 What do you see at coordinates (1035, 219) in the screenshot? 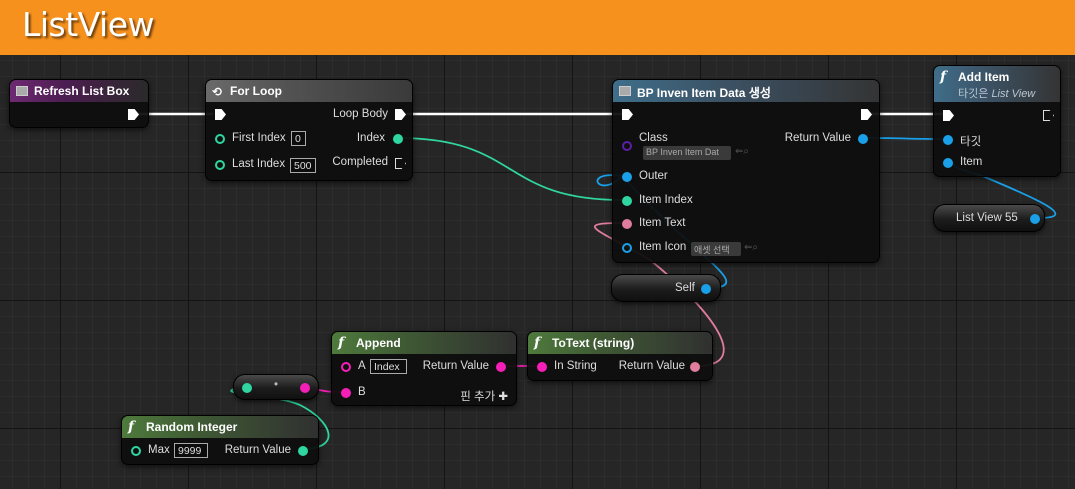
I see `variable-out-pin` at bounding box center [1035, 219].